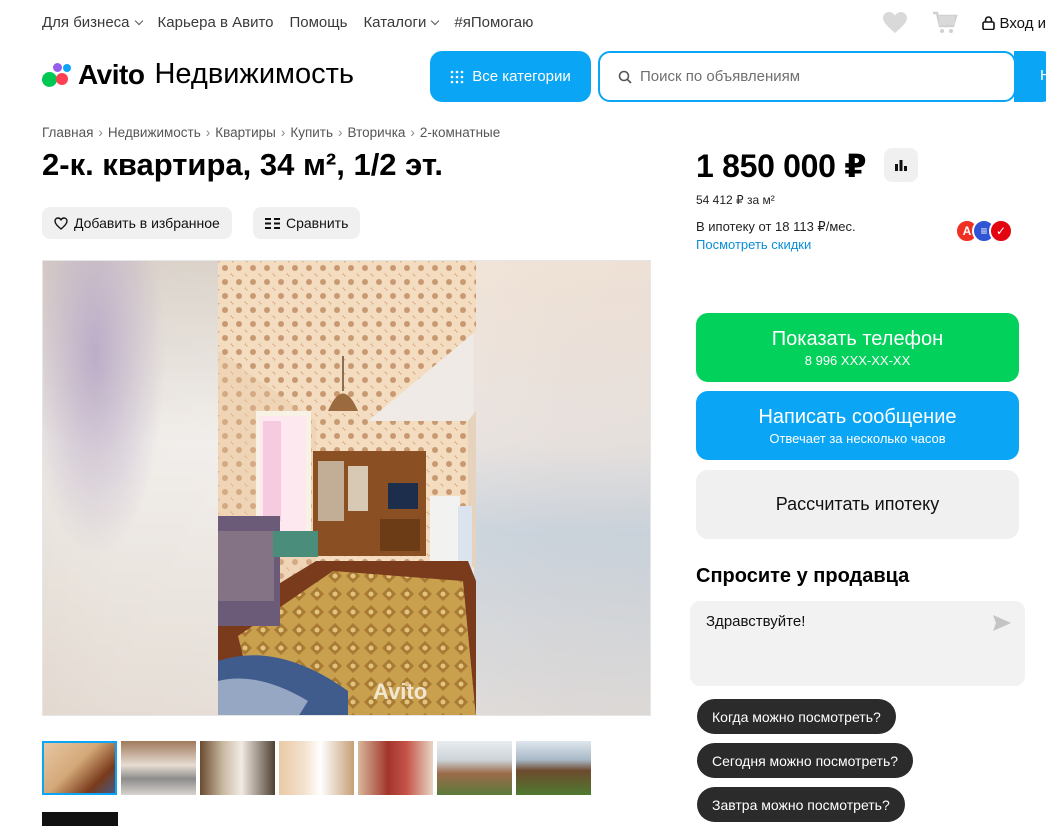 Image resolution: width=1046 pixels, height=826 pixels. I want to click on price-per-meter: 54 412 ₽ за м², so click(735, 200).